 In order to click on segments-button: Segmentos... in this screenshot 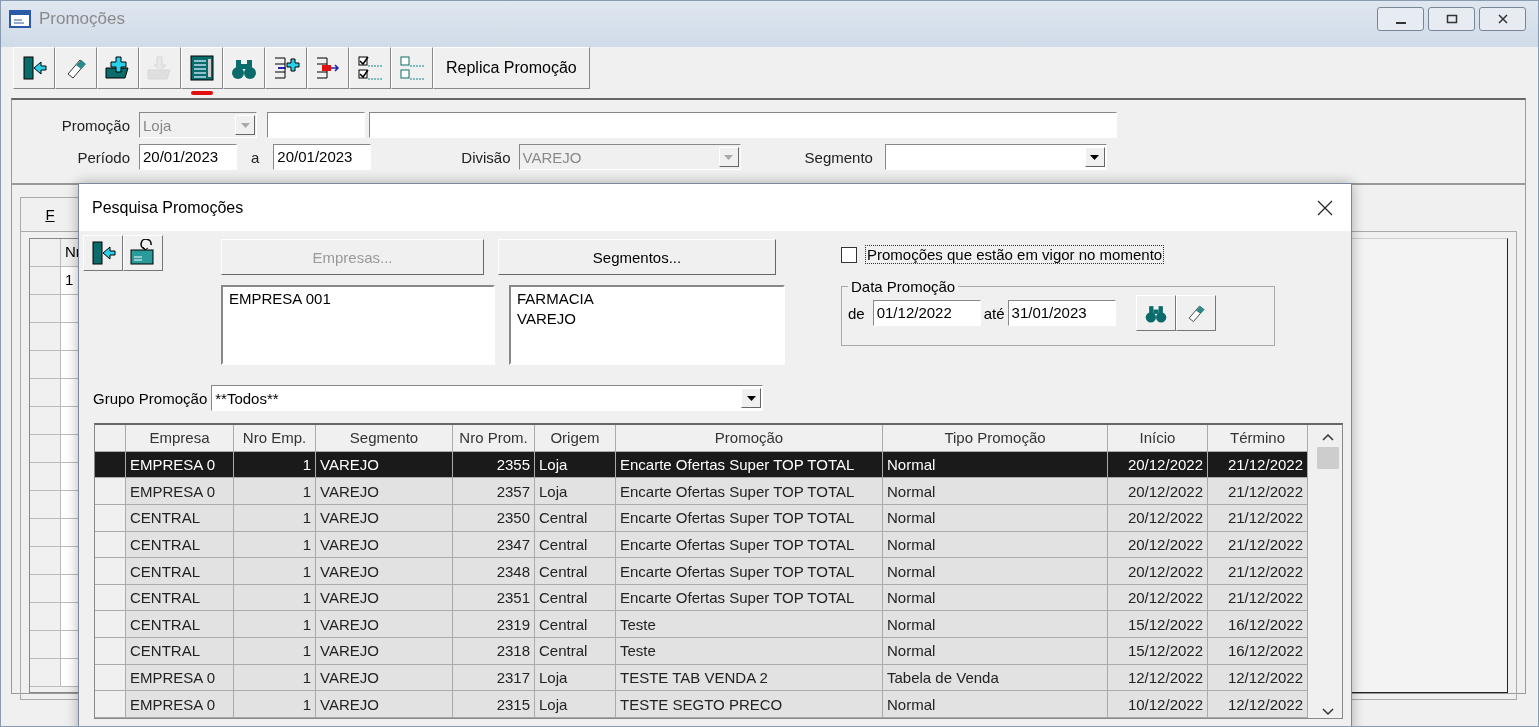, I will do `click(637, 257)`.